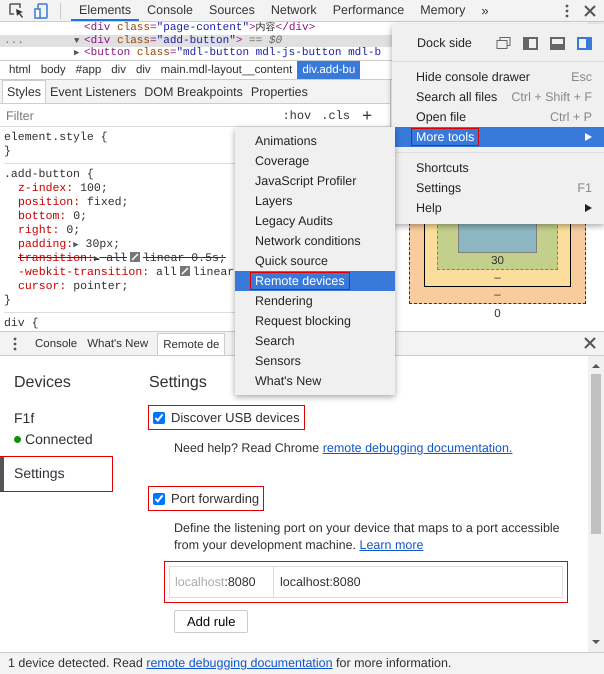  I want to click on learn-more-link: Learn more, so click(392, 545).